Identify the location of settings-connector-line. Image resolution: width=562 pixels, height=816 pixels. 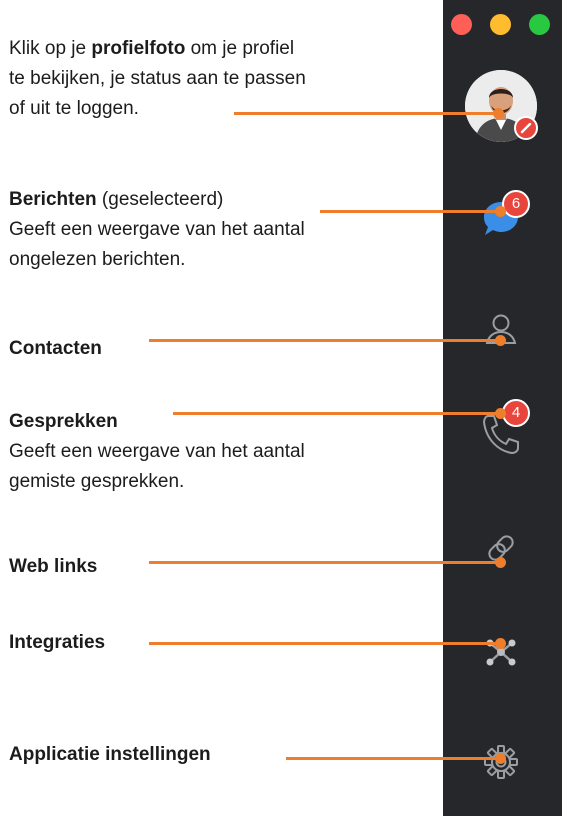
(393, 758).